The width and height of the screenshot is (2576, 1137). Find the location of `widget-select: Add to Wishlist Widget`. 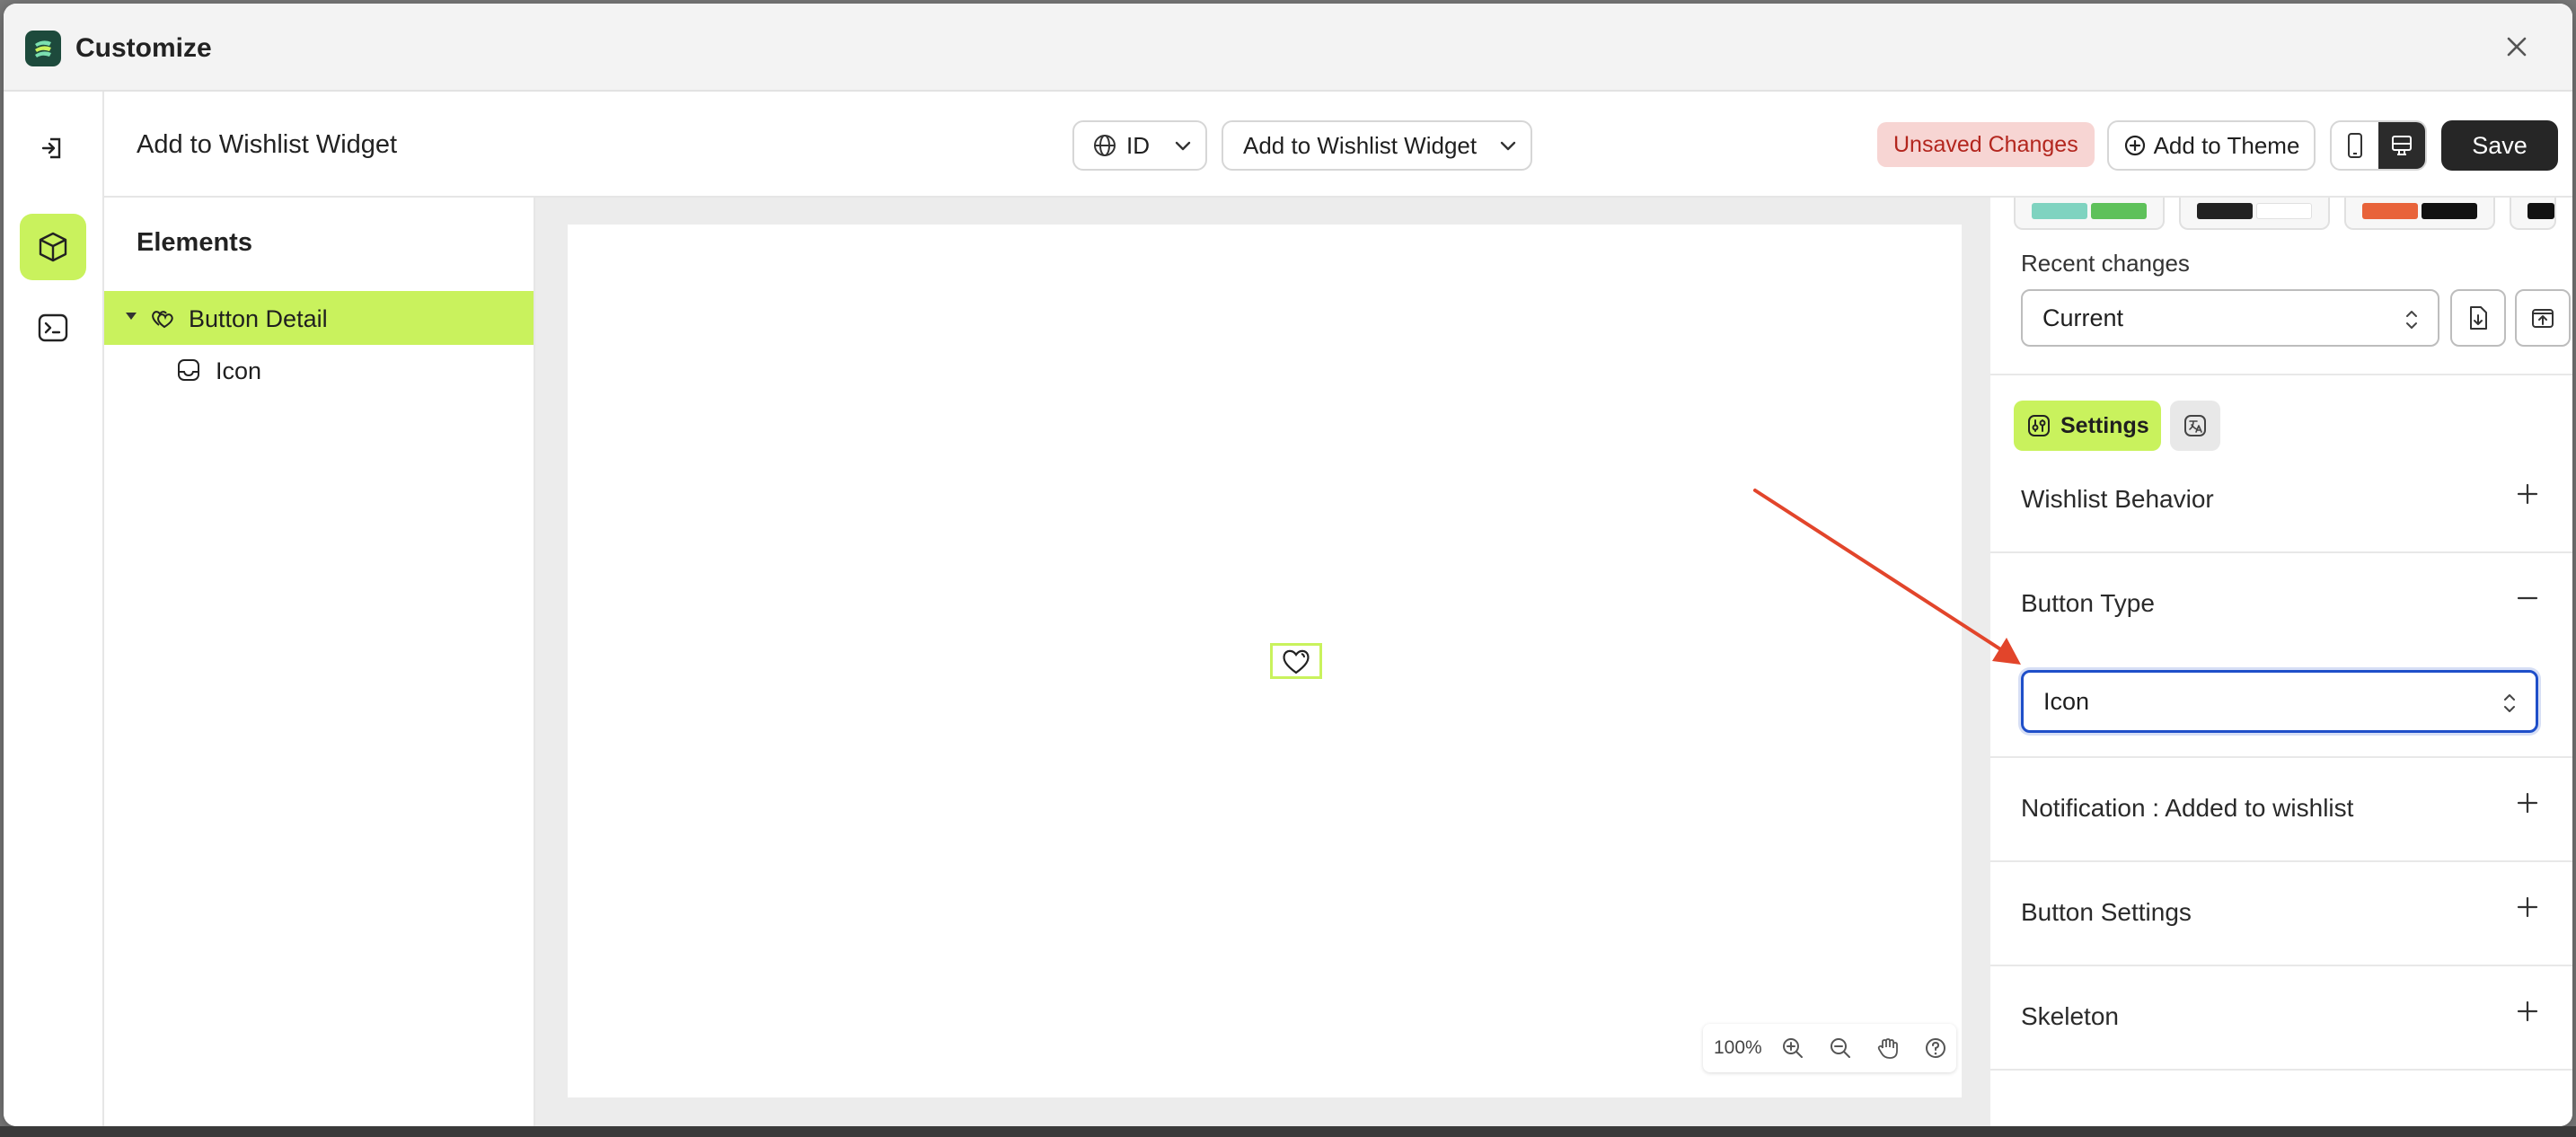

widget-select: Add to Wishlist Widget is located at coordinates (1377, 145).